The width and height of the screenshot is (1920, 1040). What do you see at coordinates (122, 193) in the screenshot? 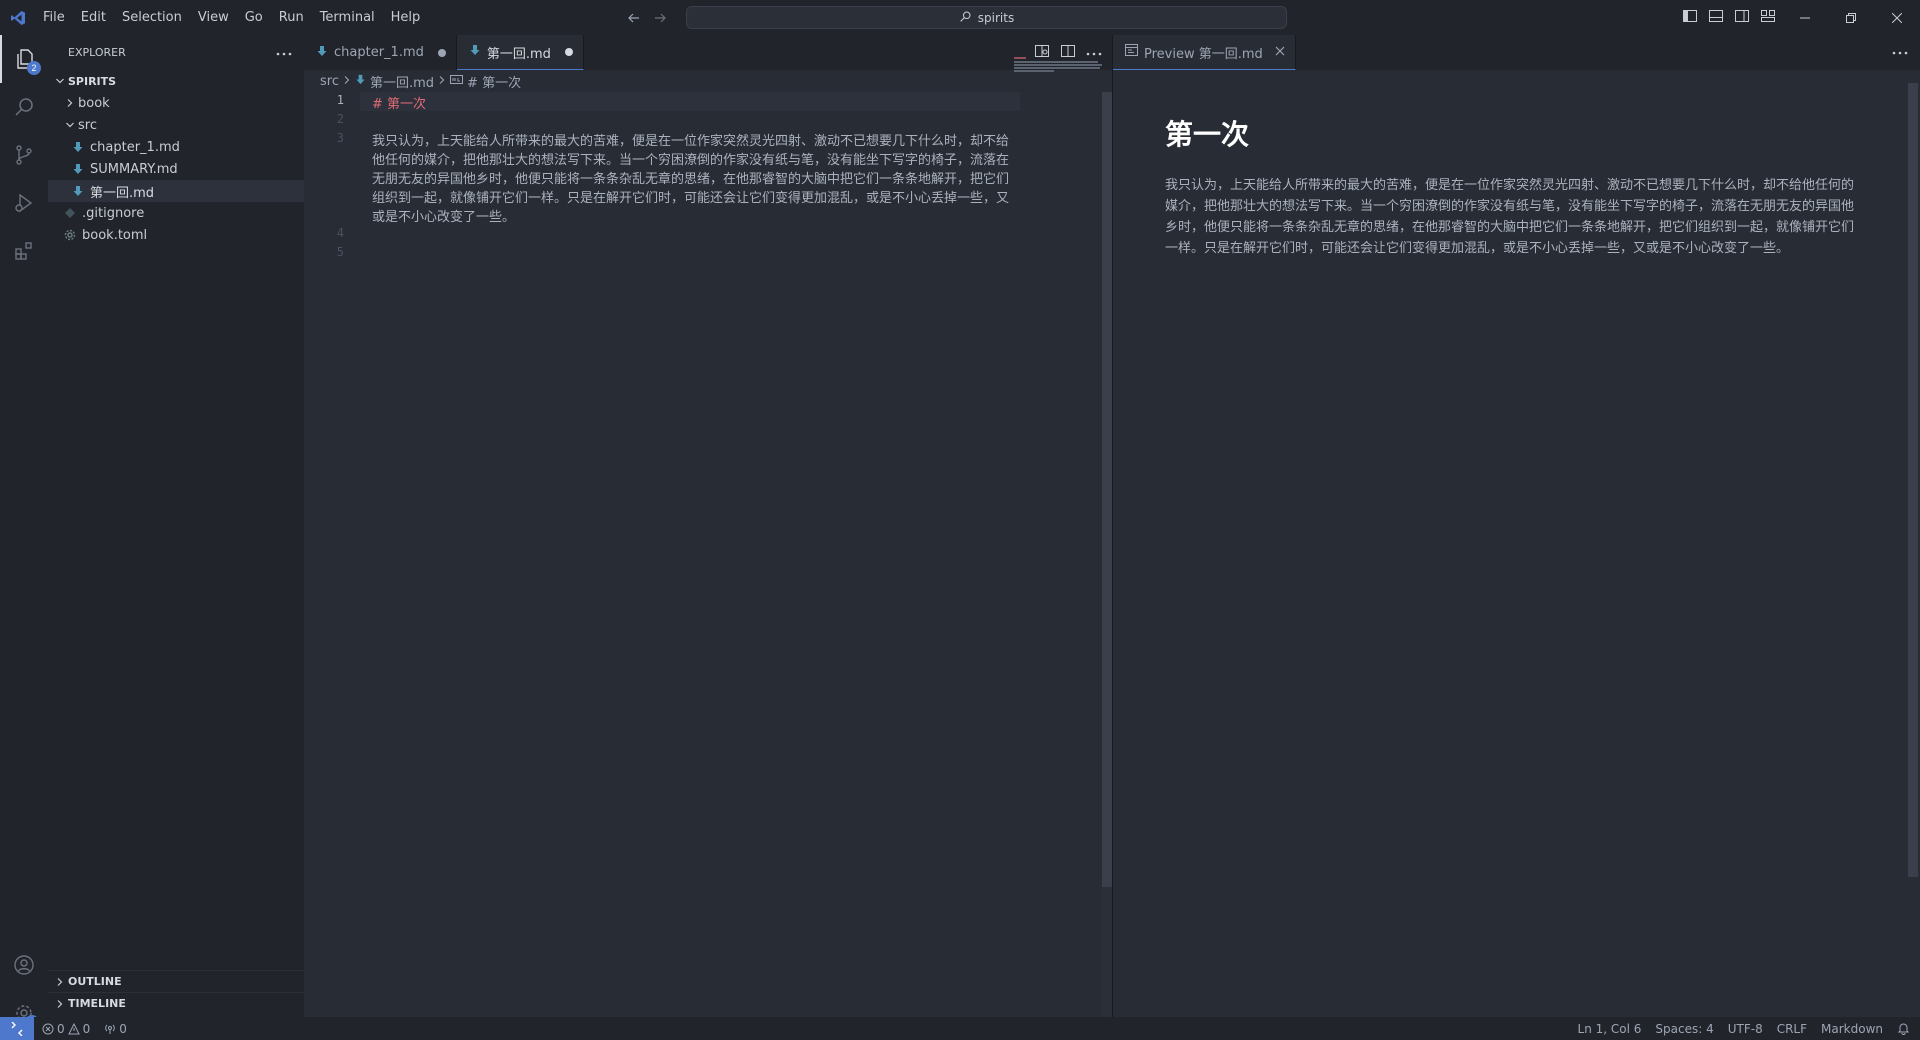
I see `file-label: 第一回.md` at bounding box center [122, 193].